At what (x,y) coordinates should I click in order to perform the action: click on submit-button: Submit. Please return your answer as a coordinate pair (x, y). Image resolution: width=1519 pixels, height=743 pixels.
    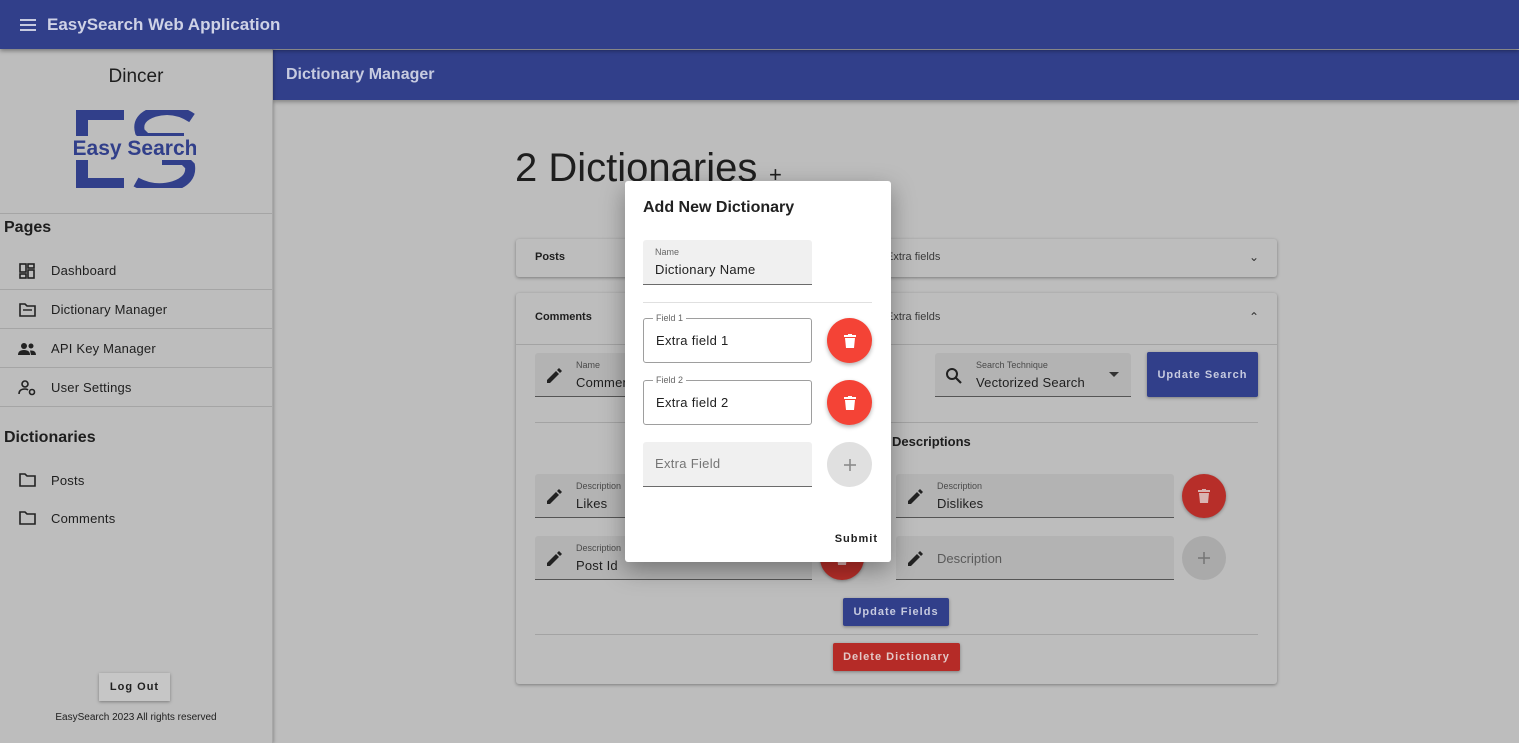
    Looking at the image, I should click on (856, 539).